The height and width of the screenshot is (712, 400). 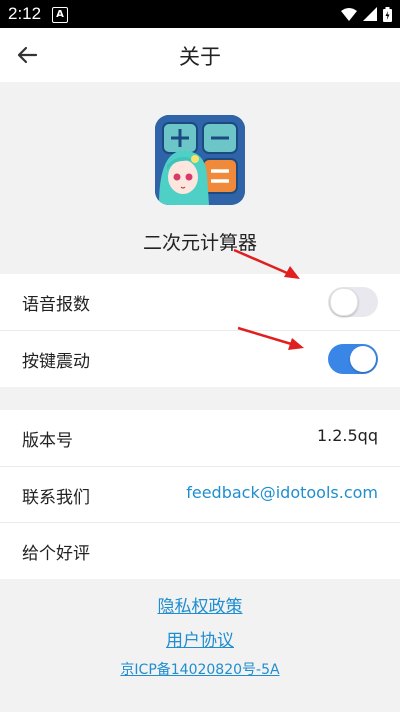 What do you see at coordinates (200, 604) in the screenshot?
I see `privacy-policy-link: 隐私权政策` at bounding box center [200, 604].